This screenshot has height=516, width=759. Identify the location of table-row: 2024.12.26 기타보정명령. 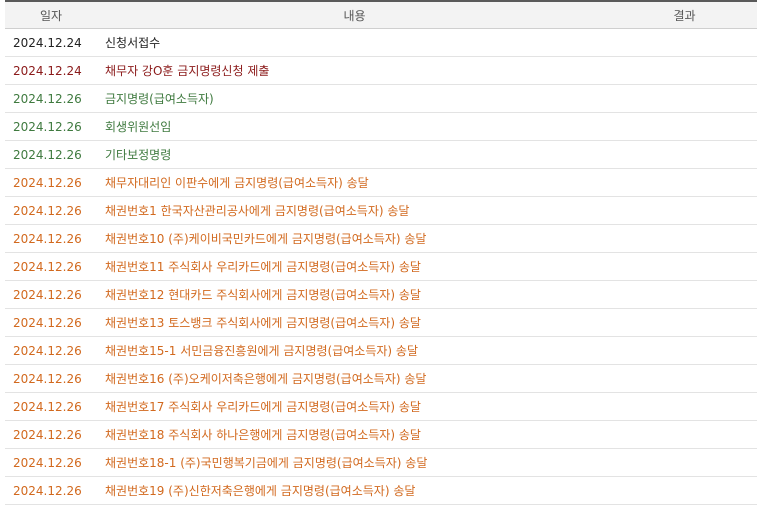
(381, 154).